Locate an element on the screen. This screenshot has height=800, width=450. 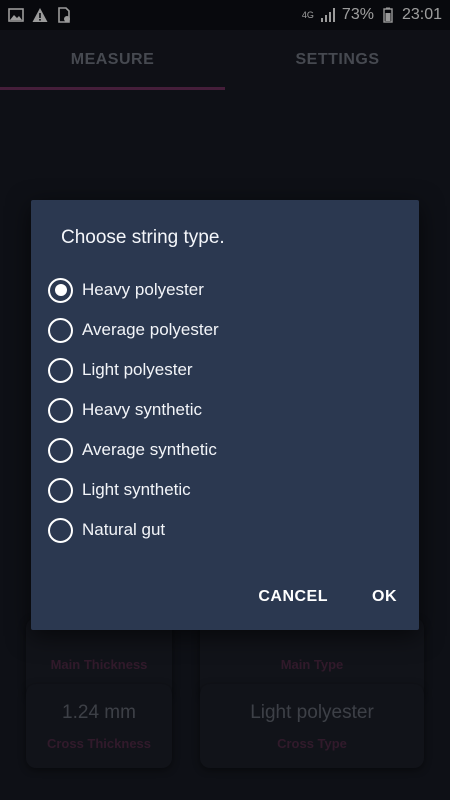
dialog-actions: CANCEL OK is located at coordinates (327, 597).